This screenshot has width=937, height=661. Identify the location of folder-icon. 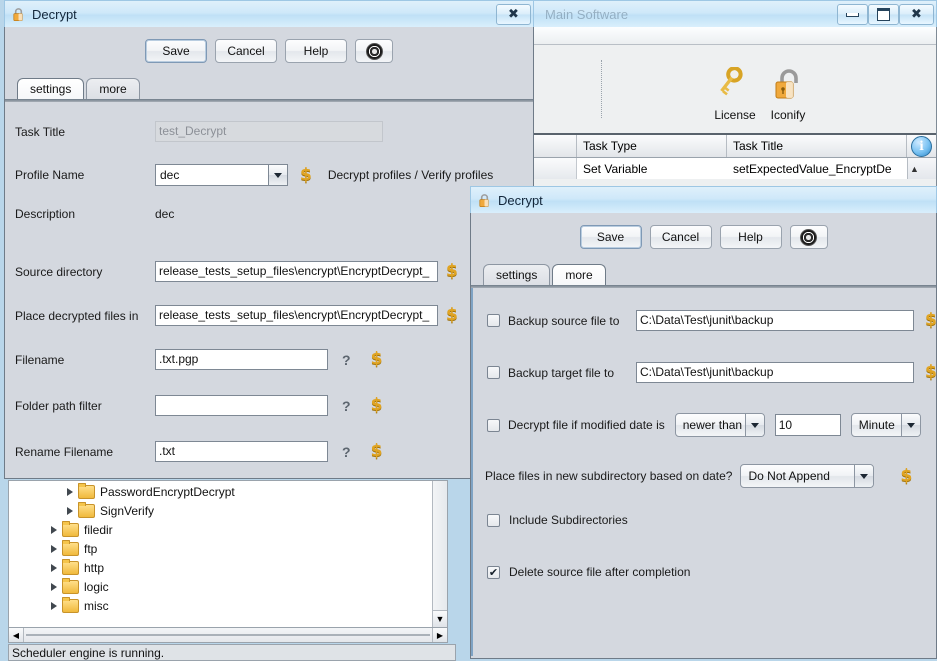
(70, 547).